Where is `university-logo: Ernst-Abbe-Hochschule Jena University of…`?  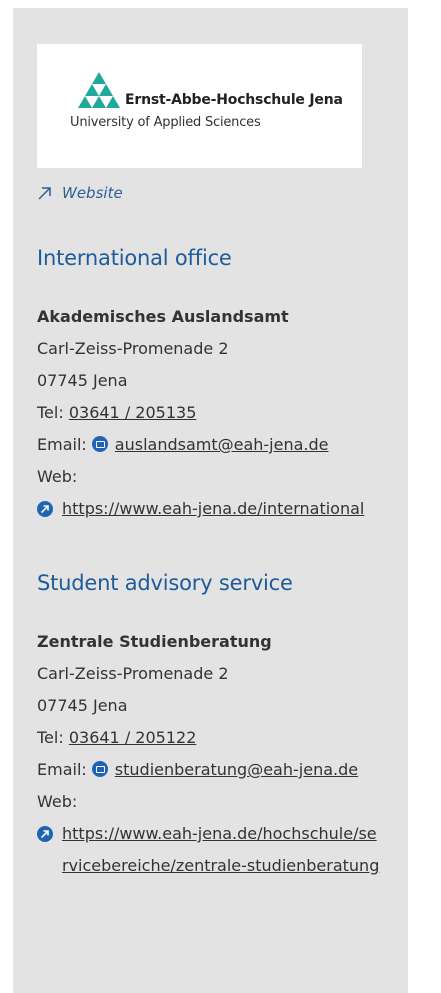 university-logo: Ernst-Abbe-Hochschule Jena University of… is located at coordinates (199, 106).